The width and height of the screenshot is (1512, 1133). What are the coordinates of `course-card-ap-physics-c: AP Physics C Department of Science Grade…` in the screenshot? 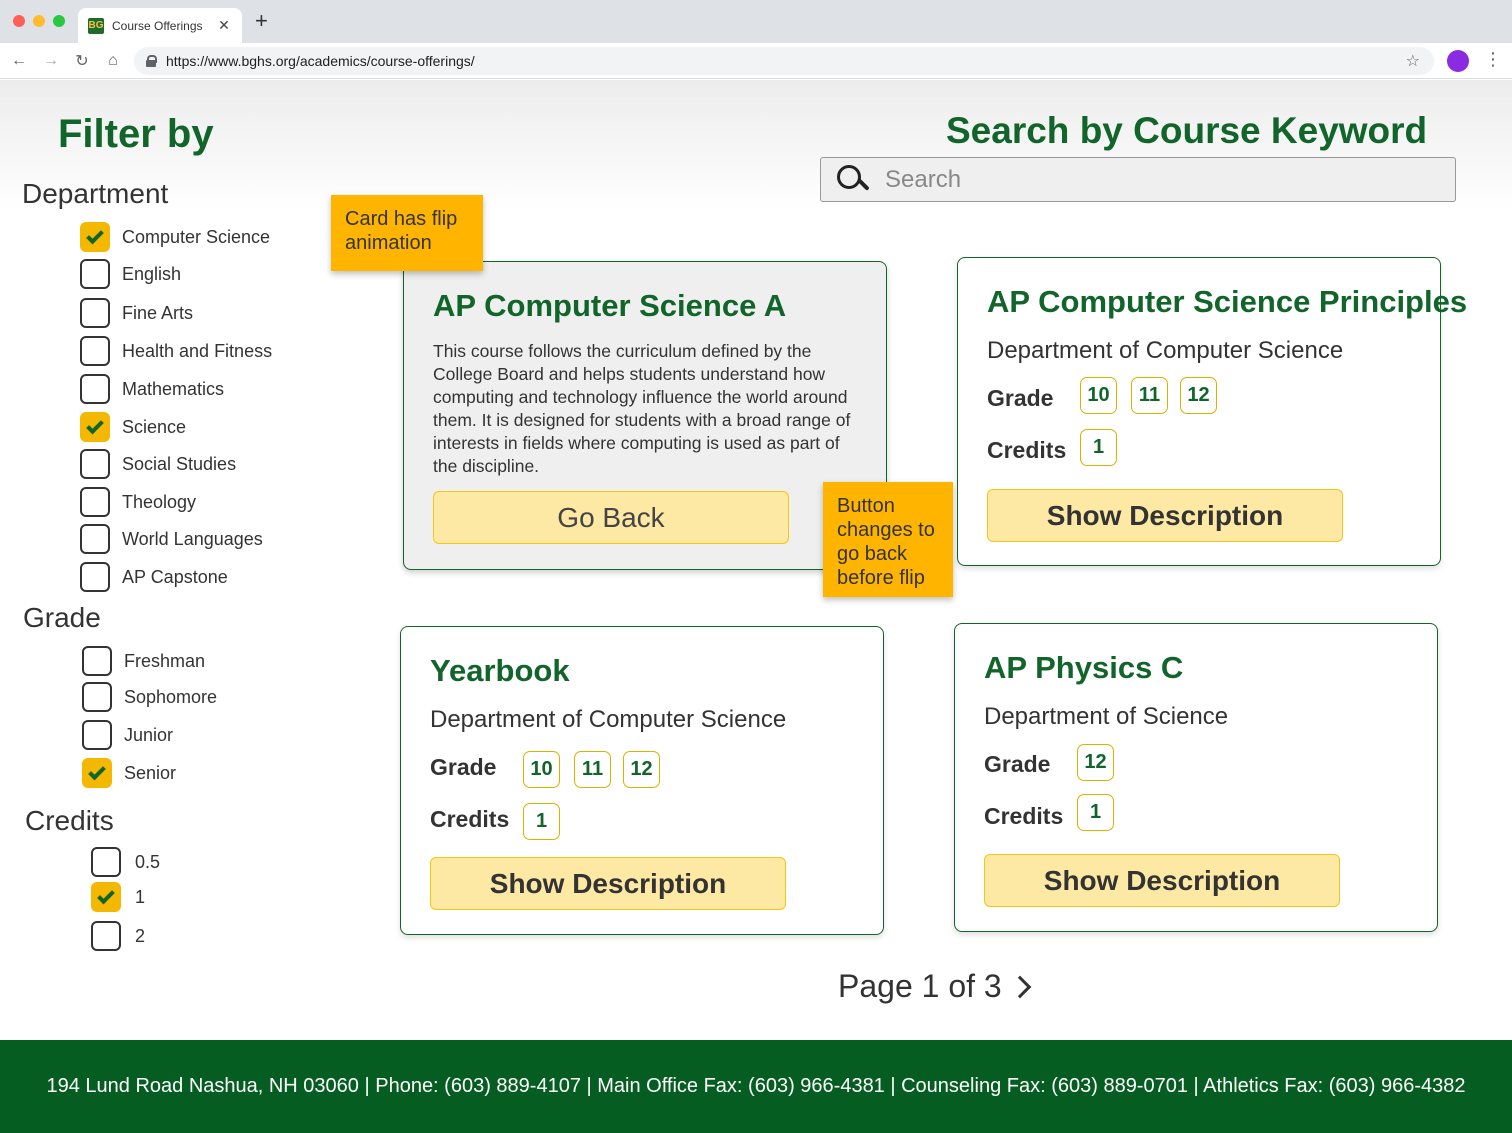 It's located at (1196, 777).